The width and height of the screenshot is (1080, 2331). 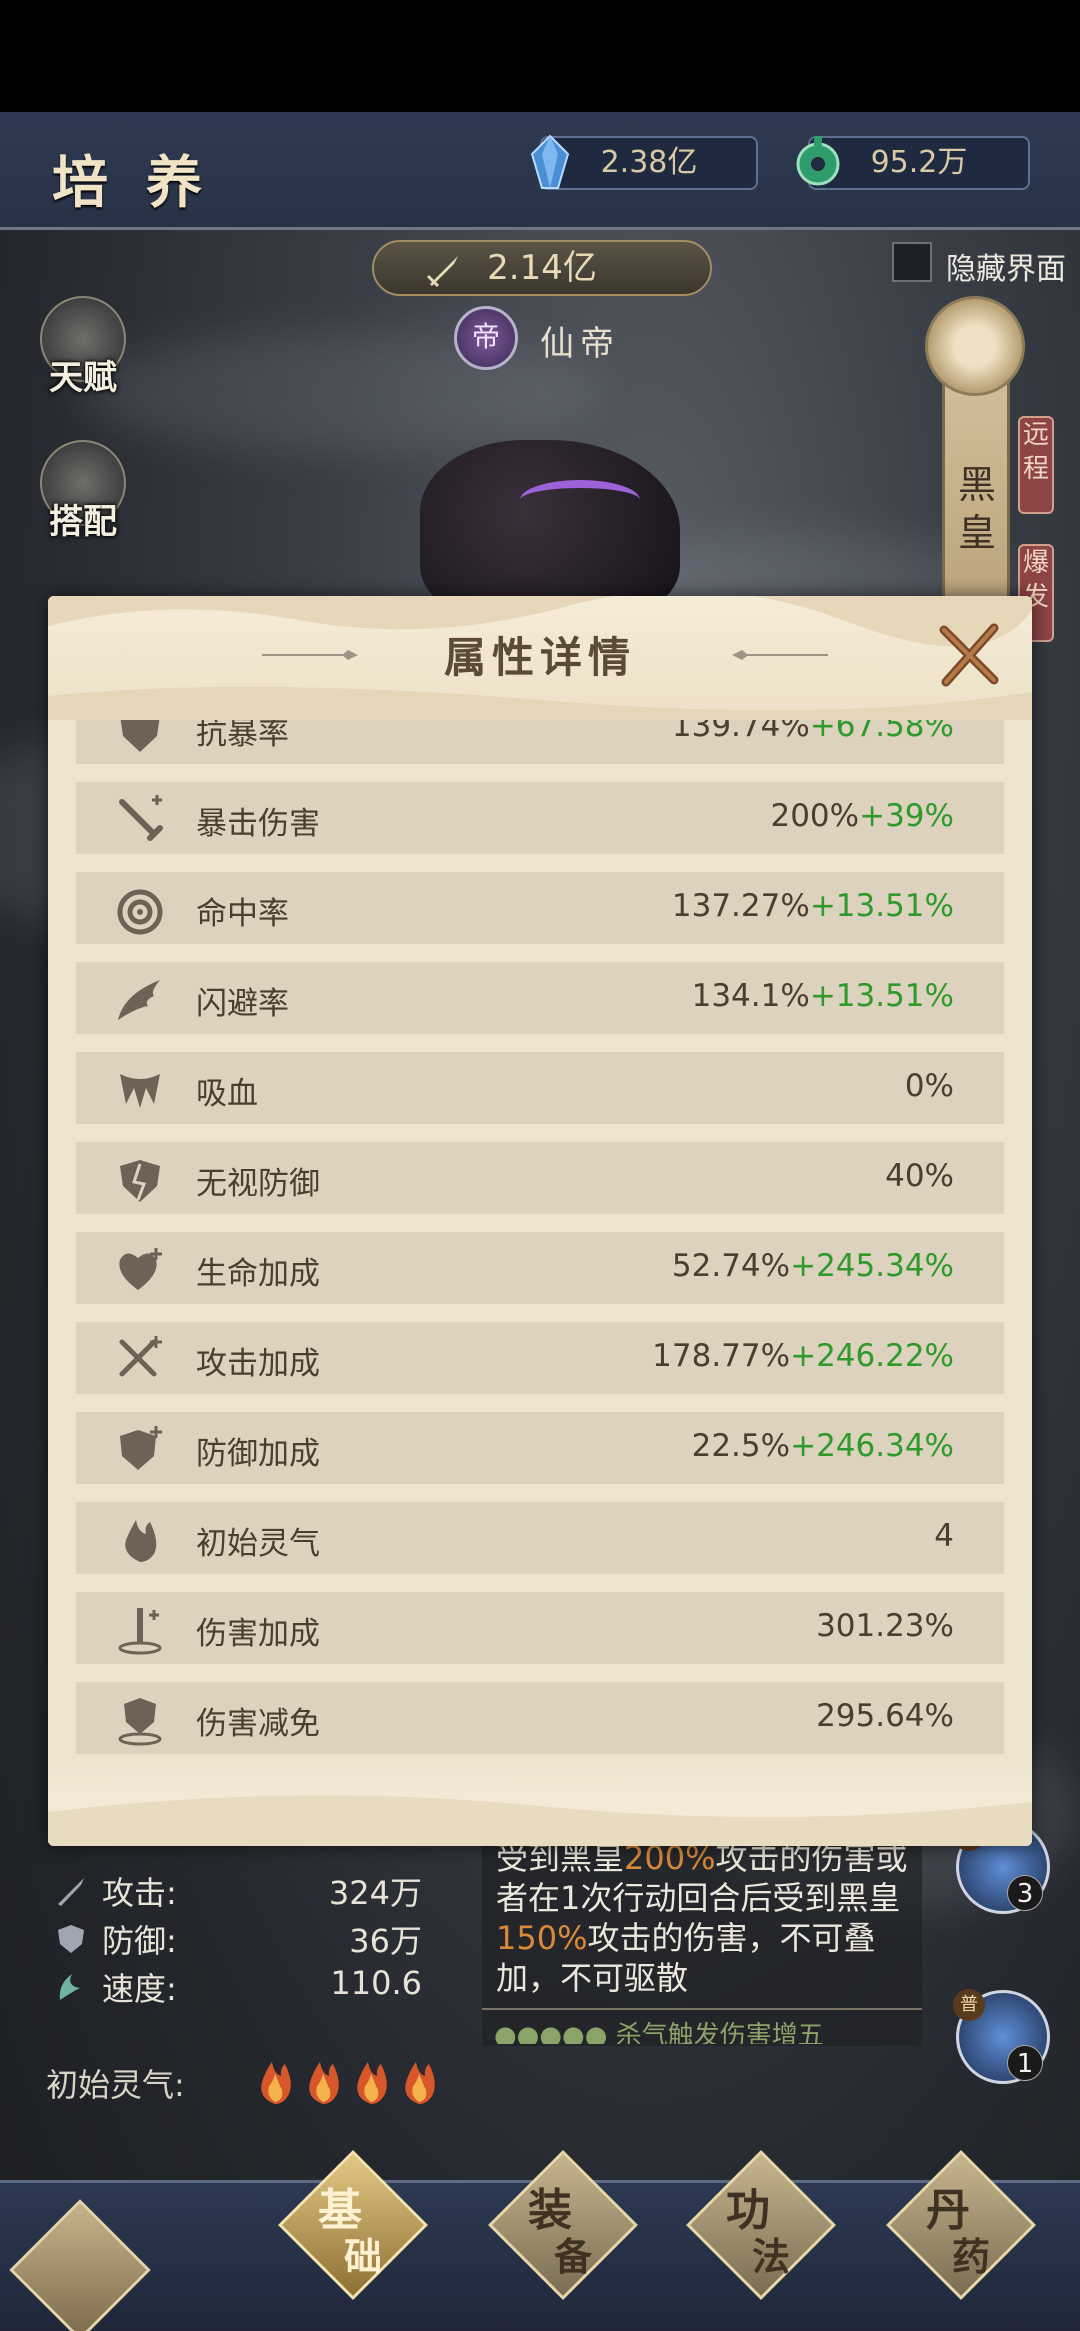 I want to click on nav-tab-pills: 丹 药, so click(x=961, y=2225).